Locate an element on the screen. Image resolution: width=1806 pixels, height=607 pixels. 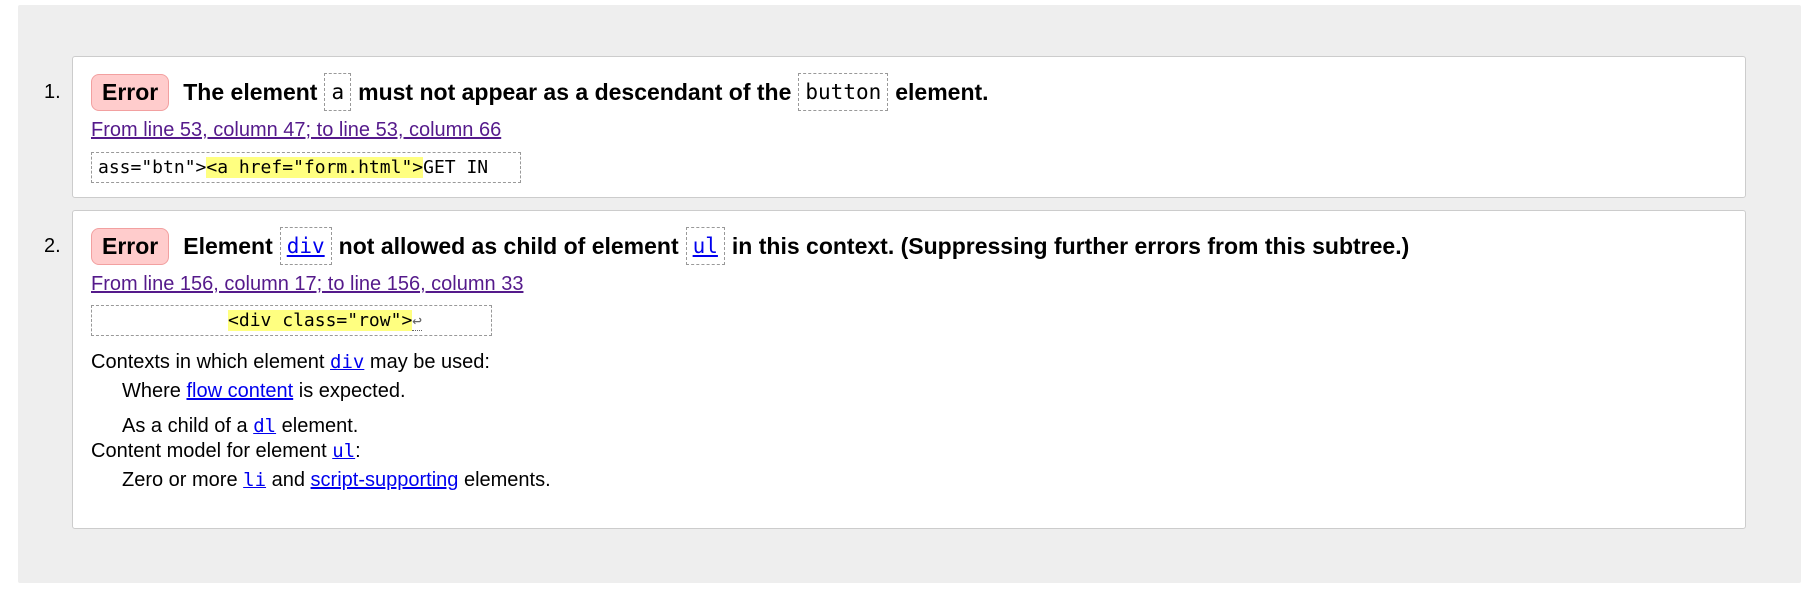
extract-before: ass="btn"> is located at coordinates (152, 167).